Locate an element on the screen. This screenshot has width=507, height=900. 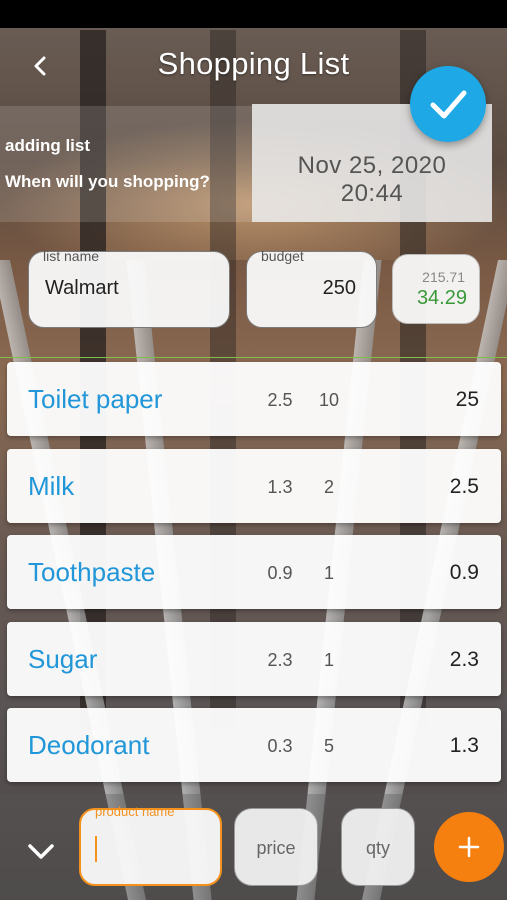
item-price: 2.3 is located at coordinates (280, 660).